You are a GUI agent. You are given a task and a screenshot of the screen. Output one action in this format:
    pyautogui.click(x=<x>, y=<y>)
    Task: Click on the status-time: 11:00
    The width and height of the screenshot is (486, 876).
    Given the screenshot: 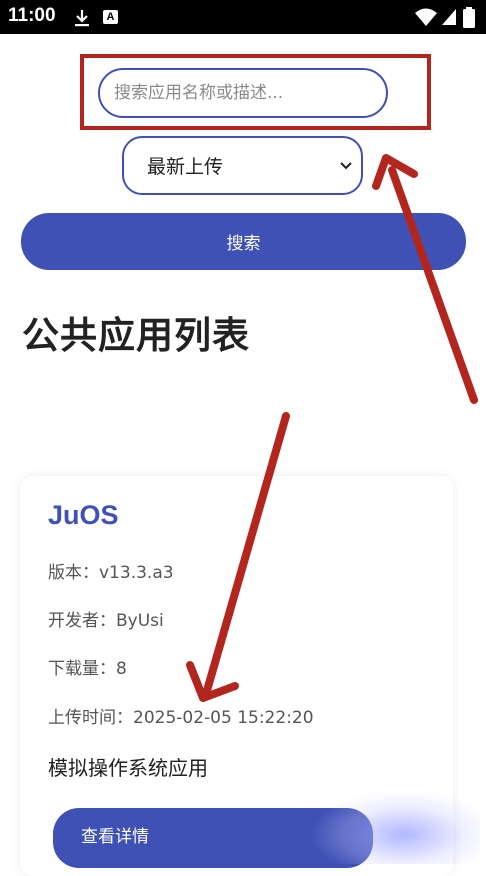 What is the action you would take?
    pyautogui.click(x=32, y=15)
    